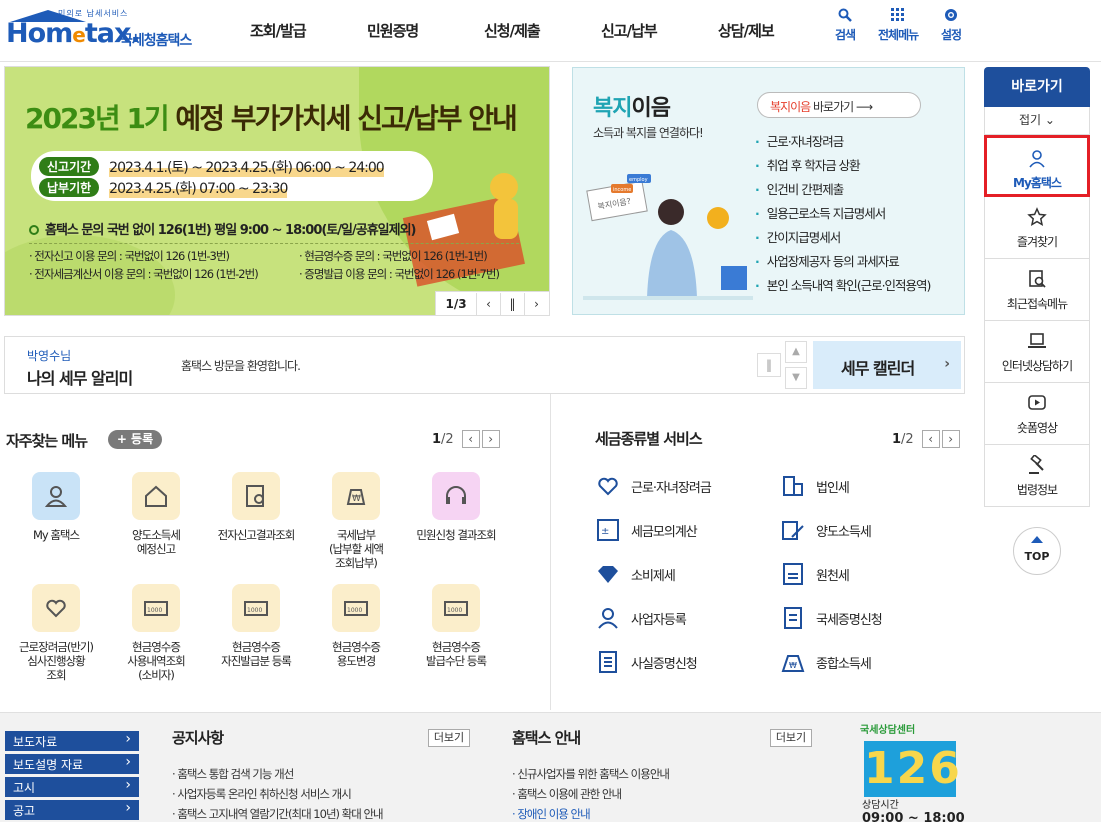  What do you see at coordinates (456, 507) in the screenshot?
I see `fav-civil-result: 민원신청 결과조회` at bounding box center [456, 507].